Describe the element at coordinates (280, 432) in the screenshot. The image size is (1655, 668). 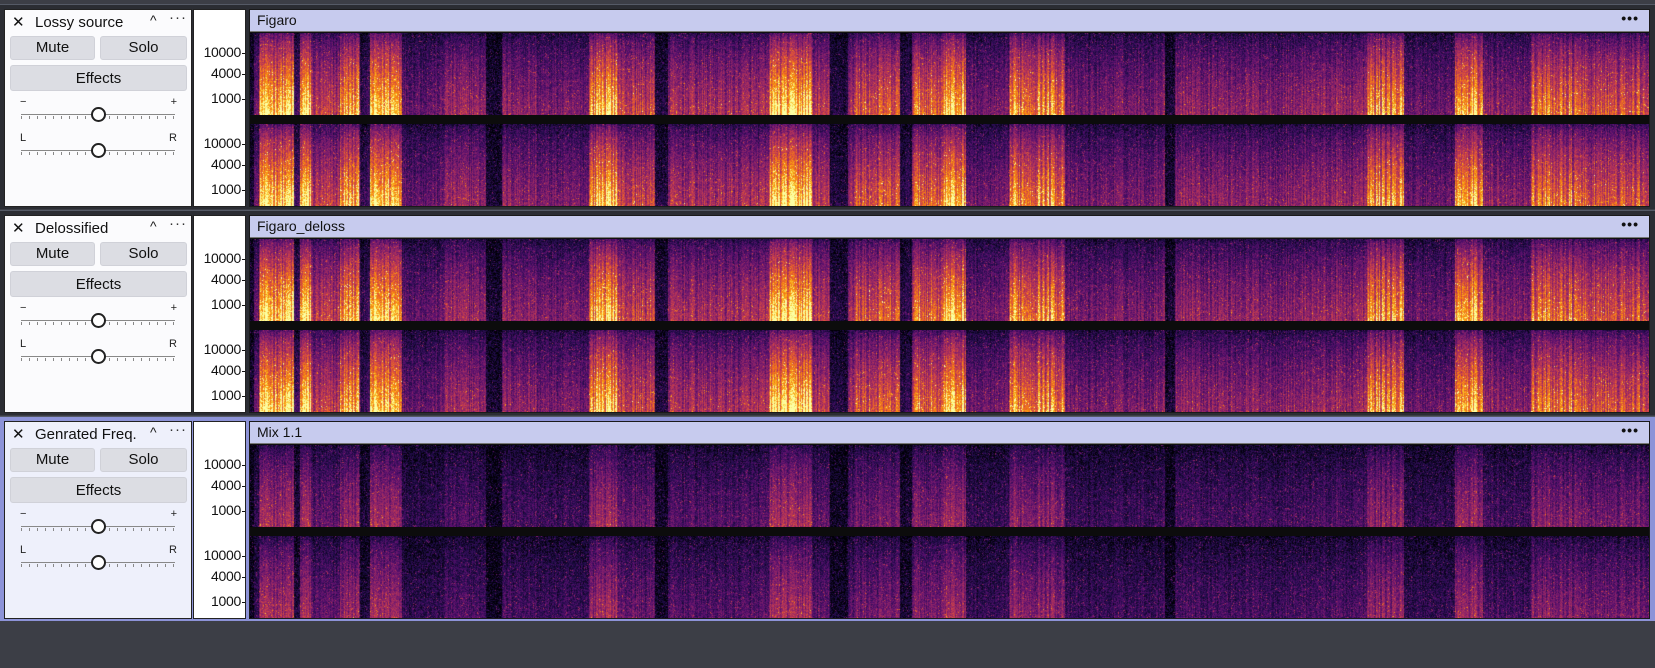
I see `clip-name: Mix 1.1` at that location.